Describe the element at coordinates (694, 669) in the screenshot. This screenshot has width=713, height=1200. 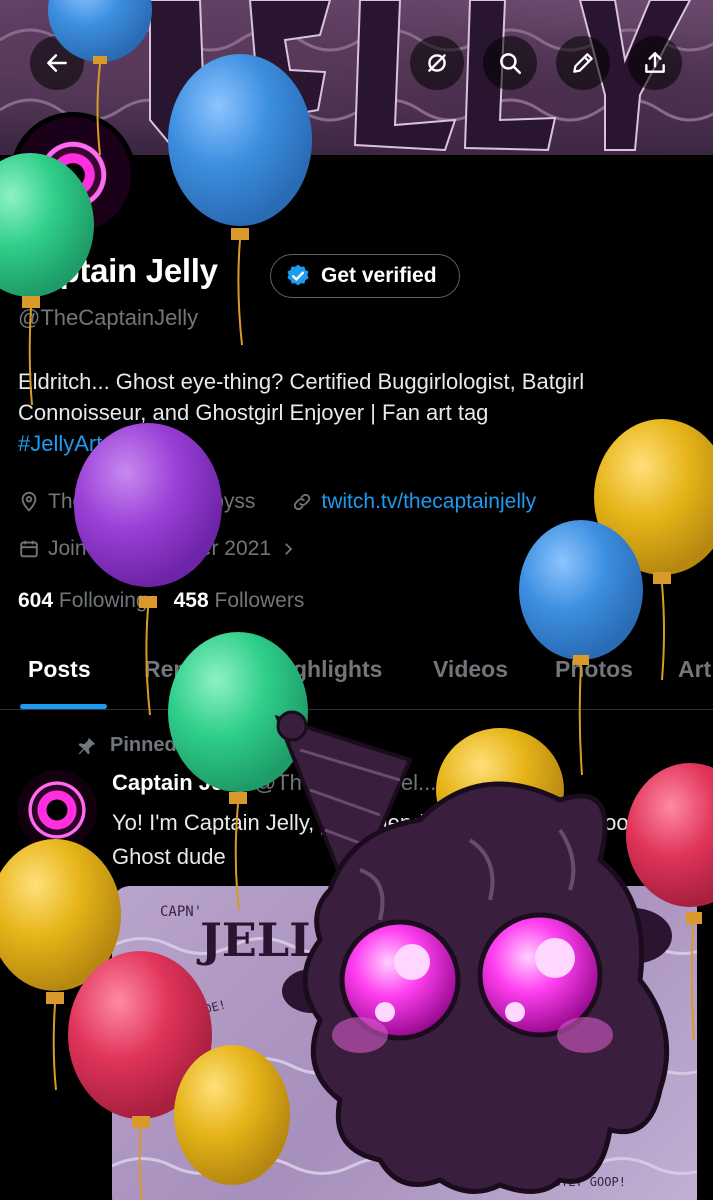
I see `tab-art: Art` at that location.